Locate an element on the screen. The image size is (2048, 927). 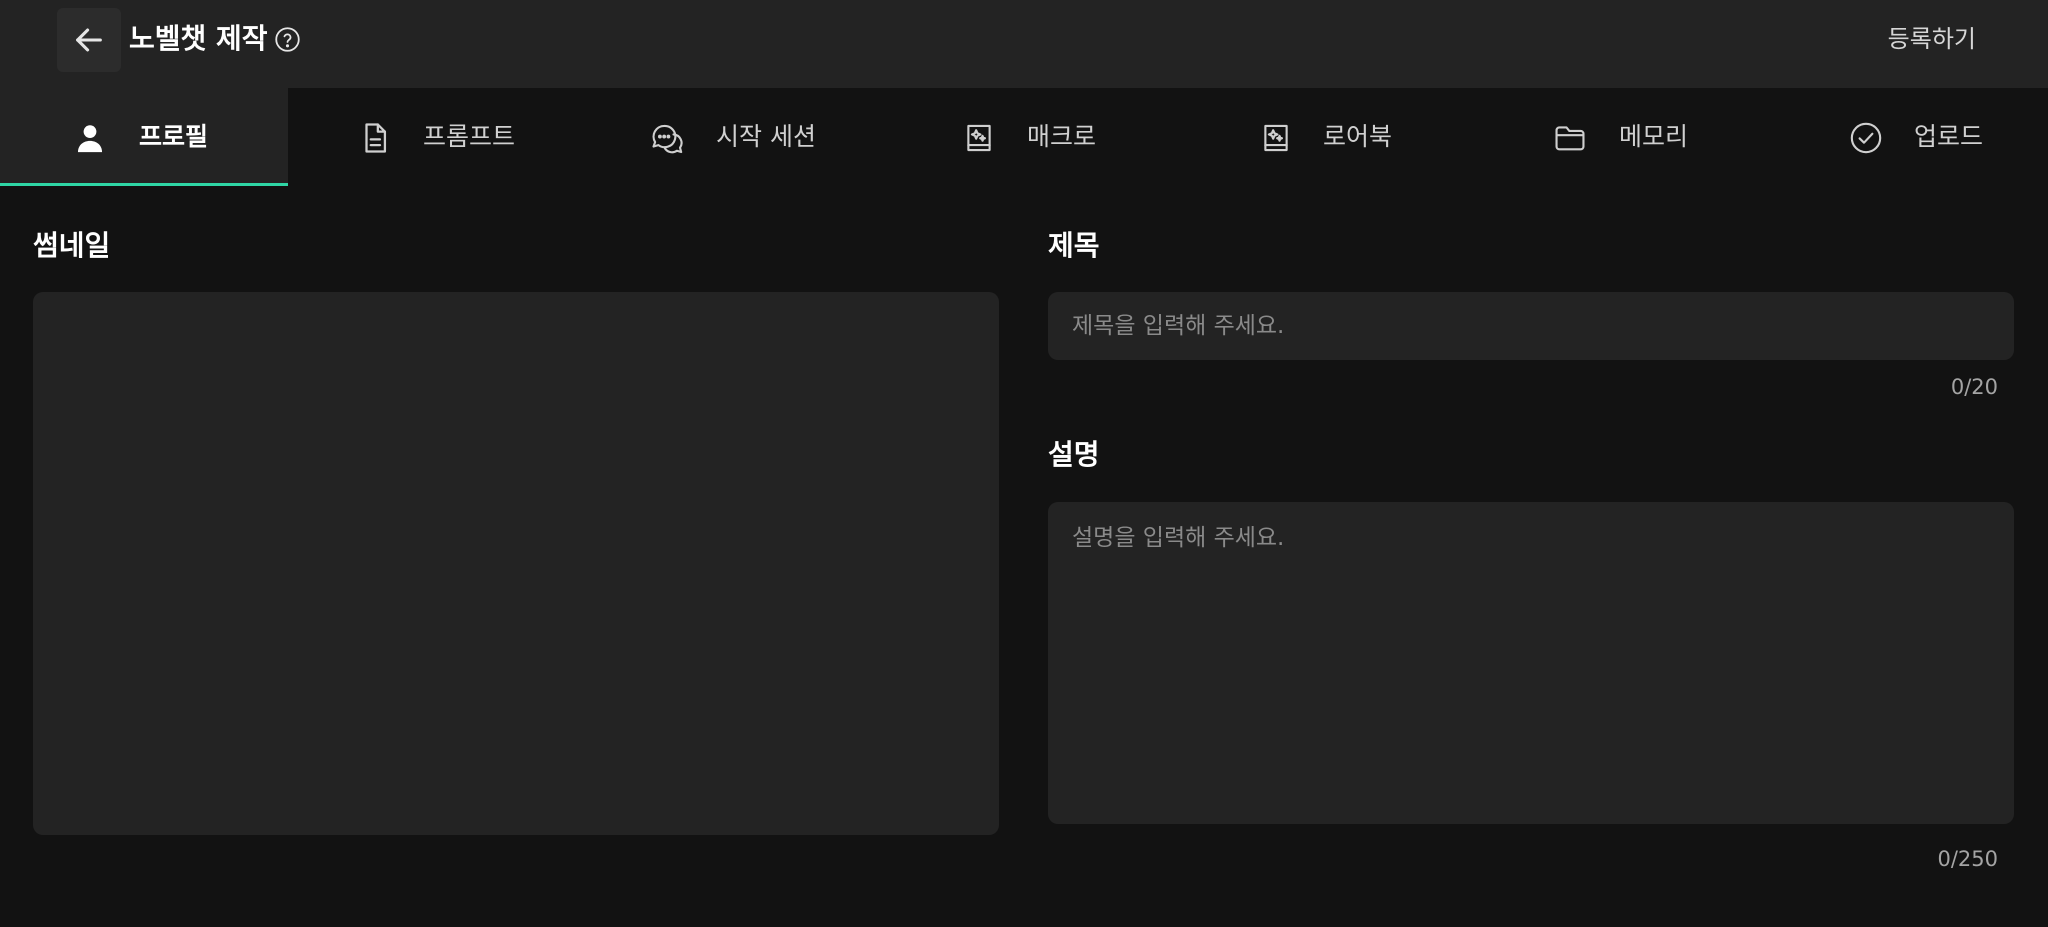
tab-memory: 메모리 is located at coordinates (1618, 137).